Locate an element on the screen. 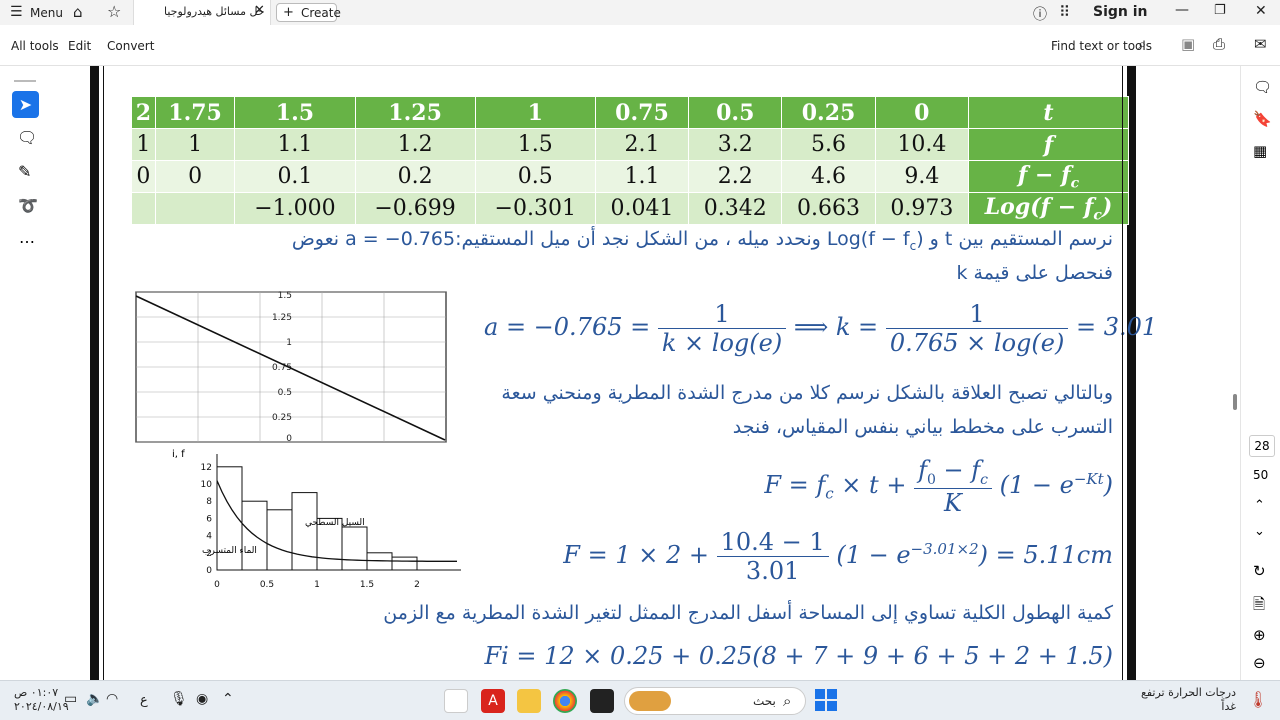 This screenshot has height=720, width=1280. chrome-icon is located at coordinates (565, 701).